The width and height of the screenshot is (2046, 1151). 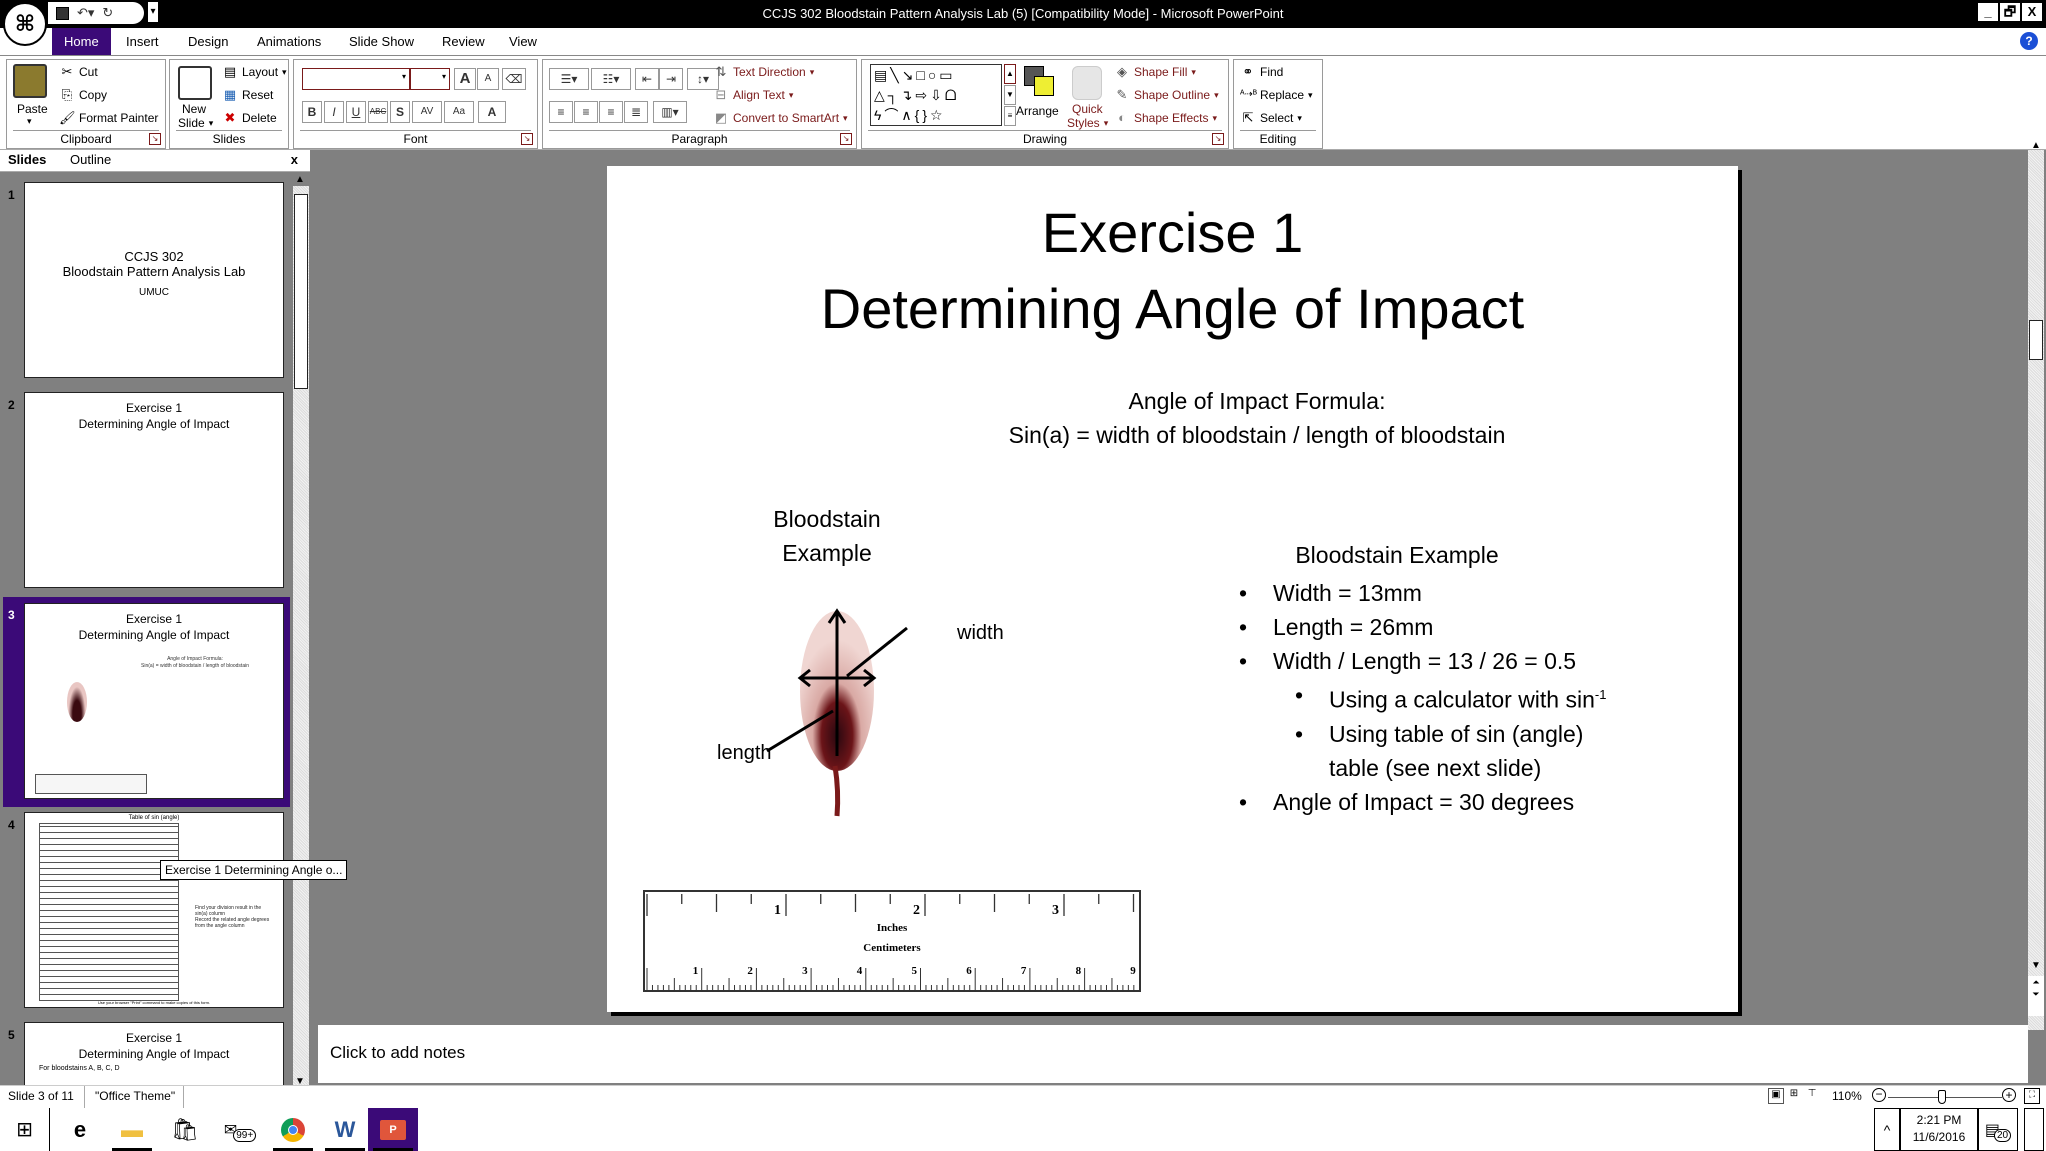 I want to click on scroll-up-icon: ▲, so click(x=300, y=179).